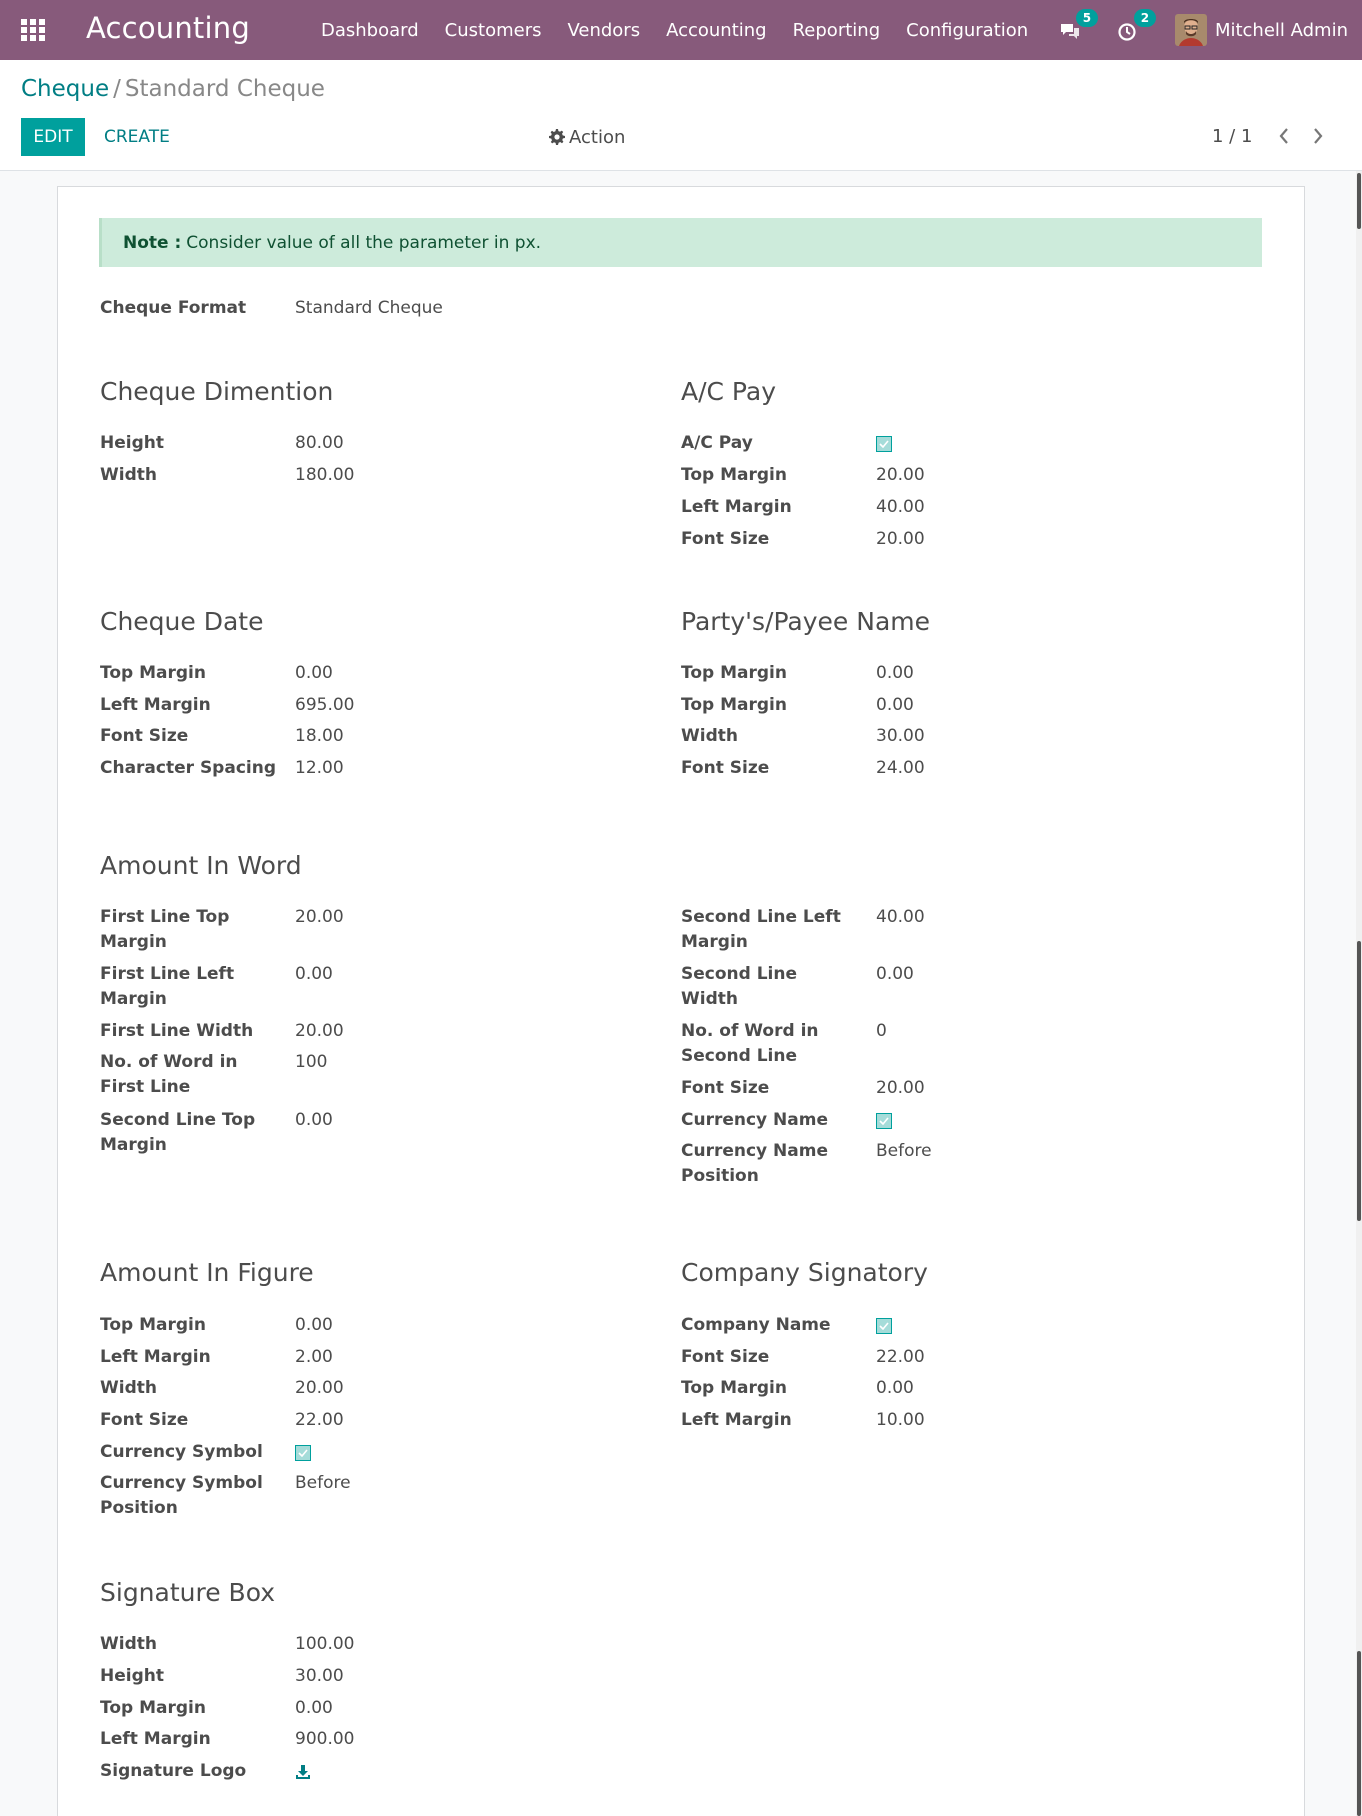 The width and height of the screenshot is (1362, 1816). Describe the element at coordinates (734, 705) in the screenshot. I see `payee-top-margin-2-label: Top Margin` at that location.